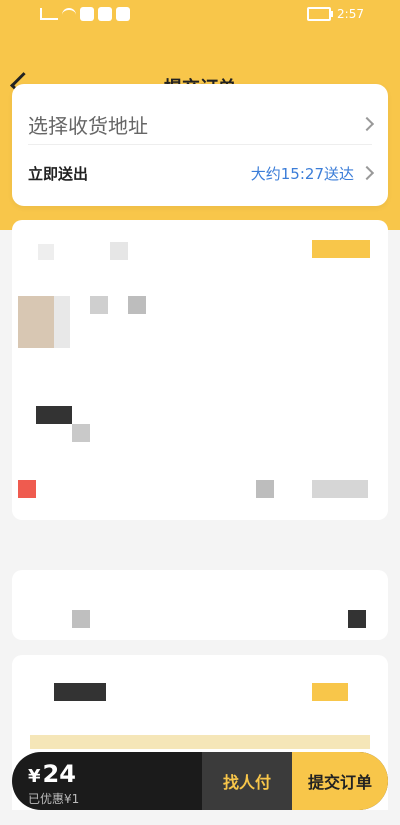 This screenshot has height=825, width=400. What do you see at coordinates (49, 14) in the screenshot?
I see `signal-icon` at bounding box center [49, 14].